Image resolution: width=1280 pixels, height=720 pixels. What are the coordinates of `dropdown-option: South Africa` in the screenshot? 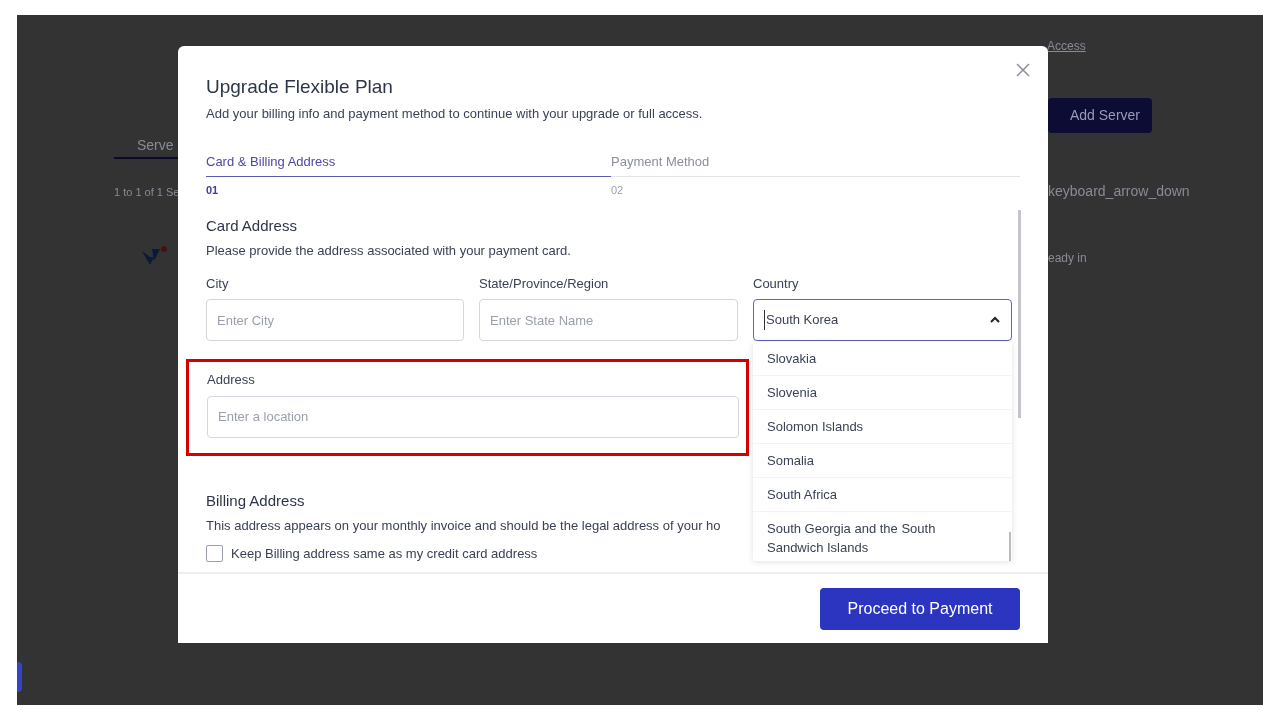 It's located at (882, 494).